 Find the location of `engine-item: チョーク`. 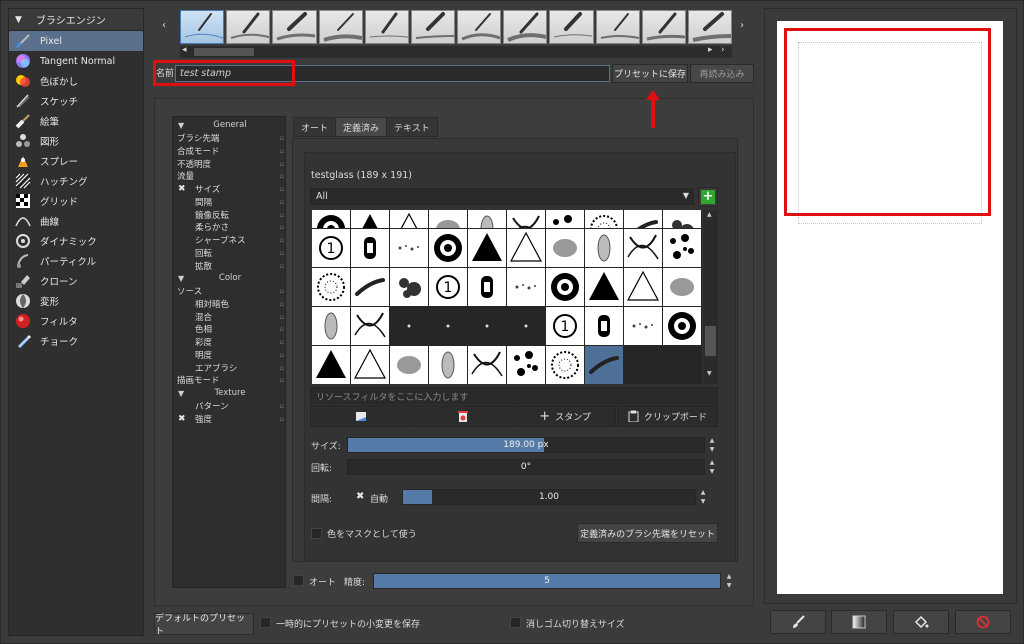

engine-item: チョーク is located at coordinates (76, 341).